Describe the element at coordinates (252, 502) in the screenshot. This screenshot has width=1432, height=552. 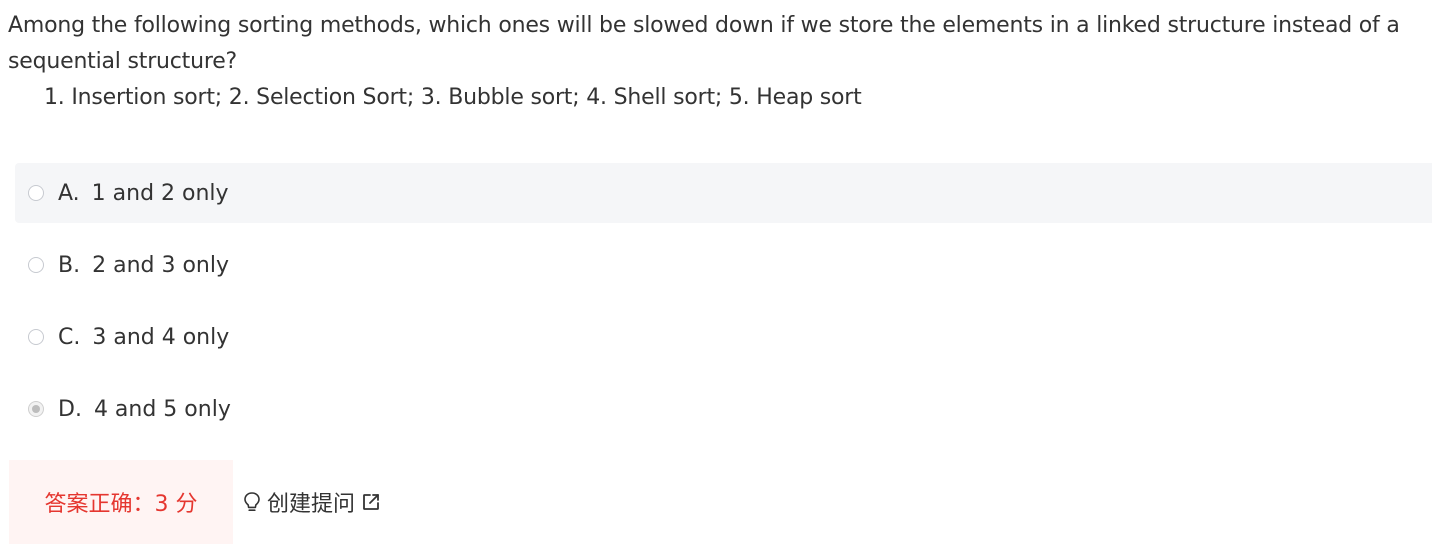
I see `lightbulb-icon` at that location.